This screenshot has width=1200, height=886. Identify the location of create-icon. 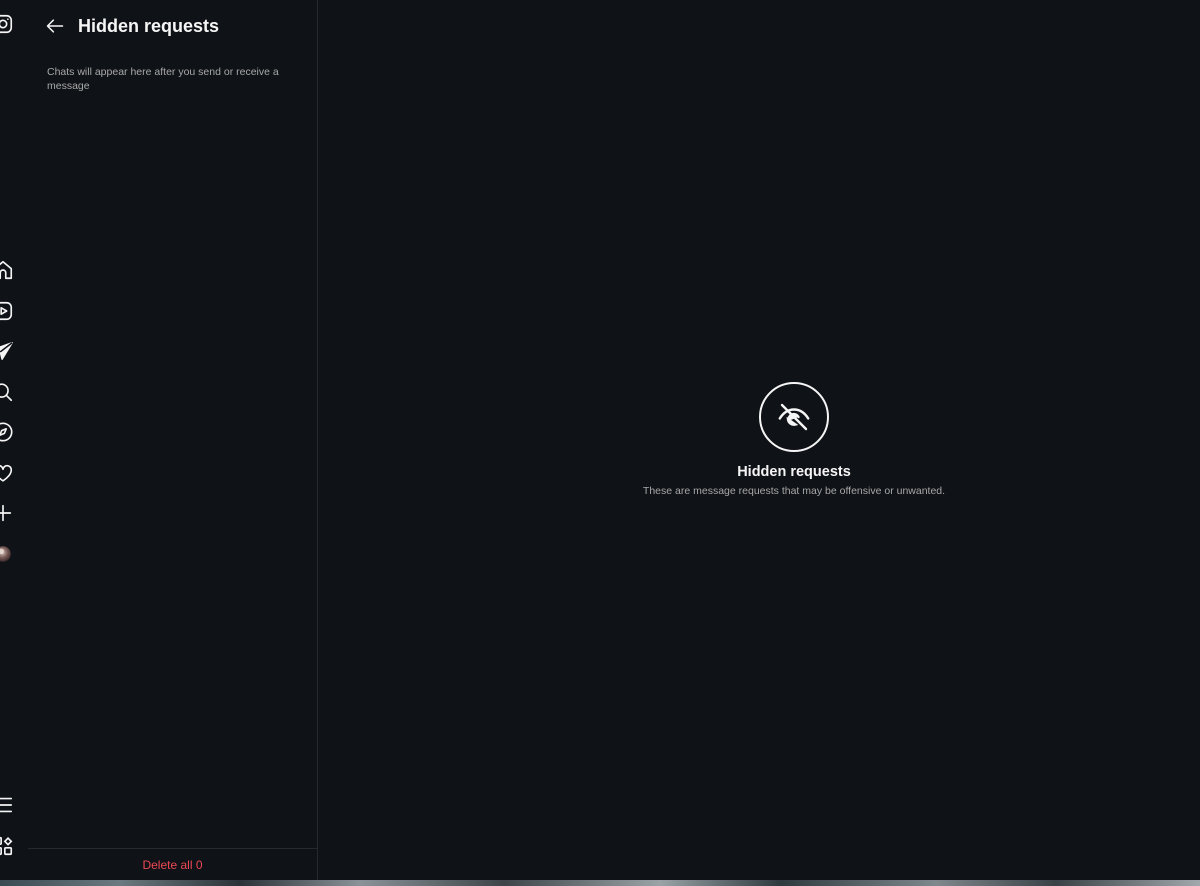
(7, 513).